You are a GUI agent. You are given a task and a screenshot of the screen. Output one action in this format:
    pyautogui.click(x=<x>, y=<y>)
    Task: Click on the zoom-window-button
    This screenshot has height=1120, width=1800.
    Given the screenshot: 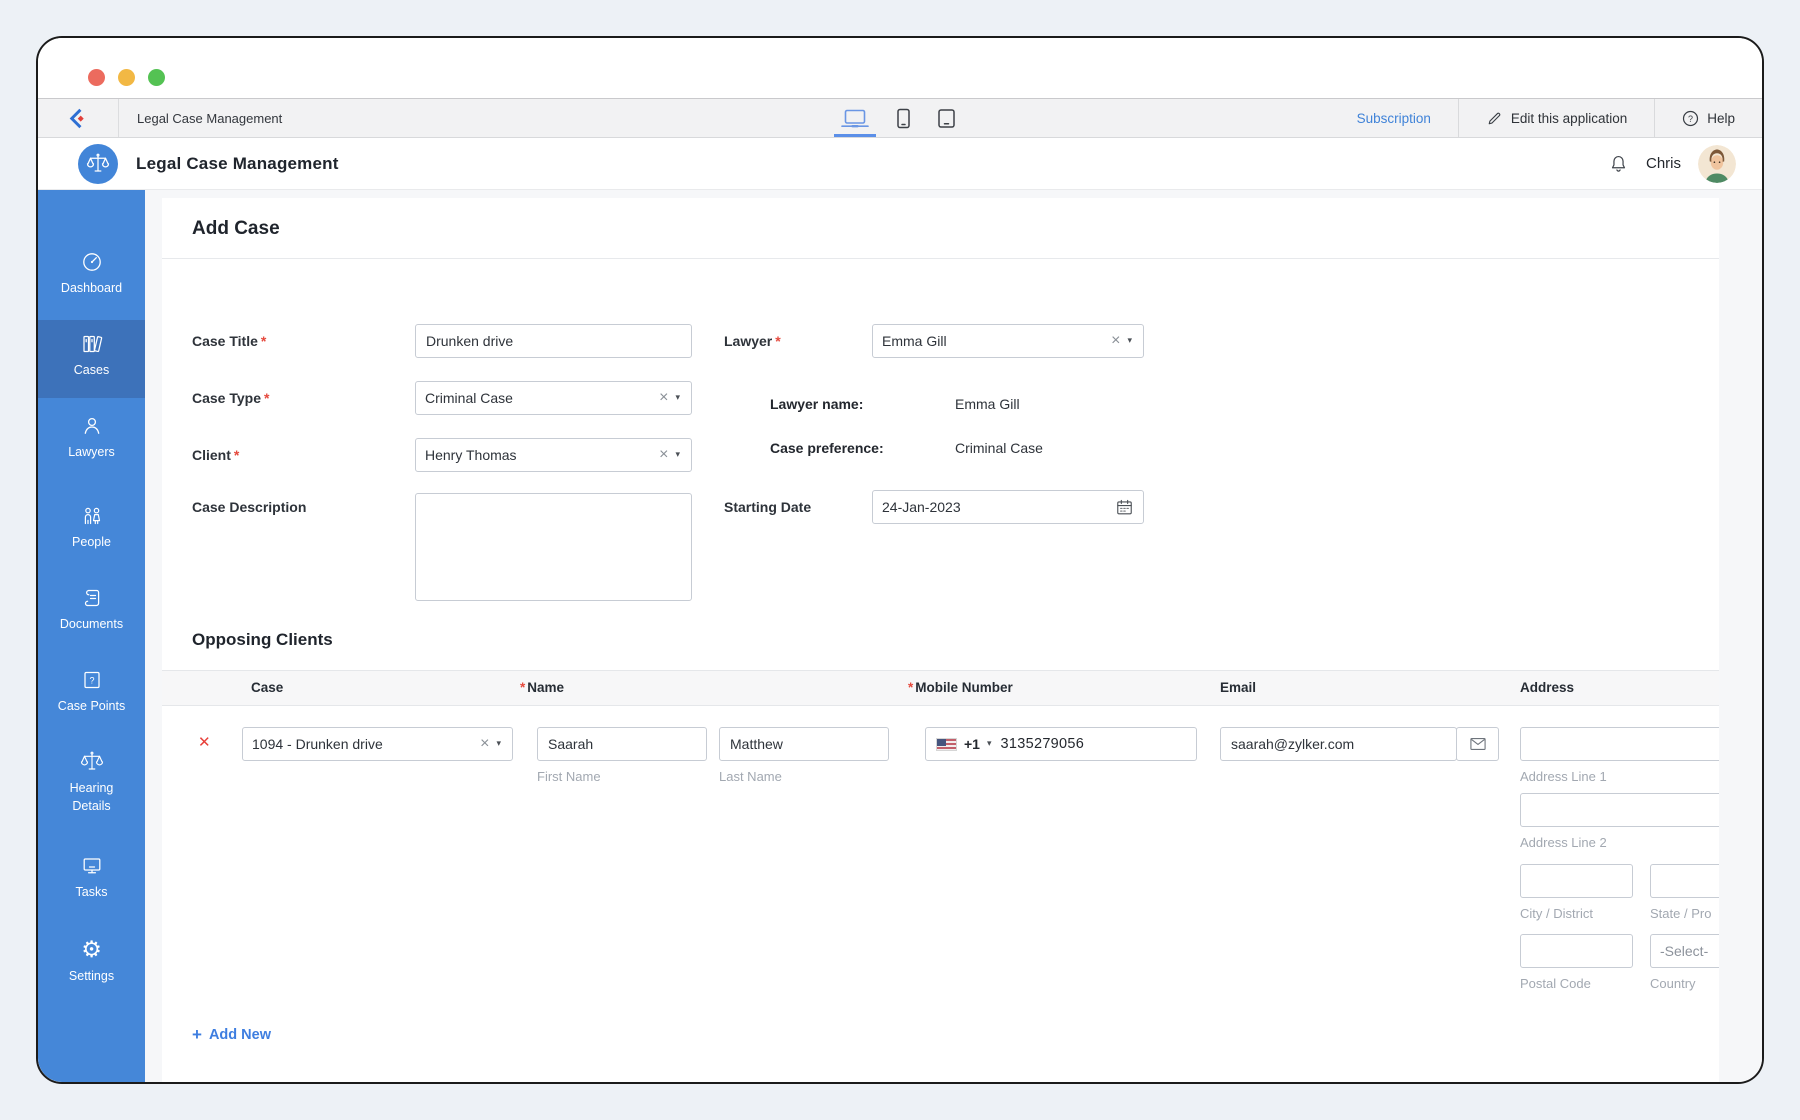 What is the action you would take?
    pyautogui.click(x=156, y=77)
    